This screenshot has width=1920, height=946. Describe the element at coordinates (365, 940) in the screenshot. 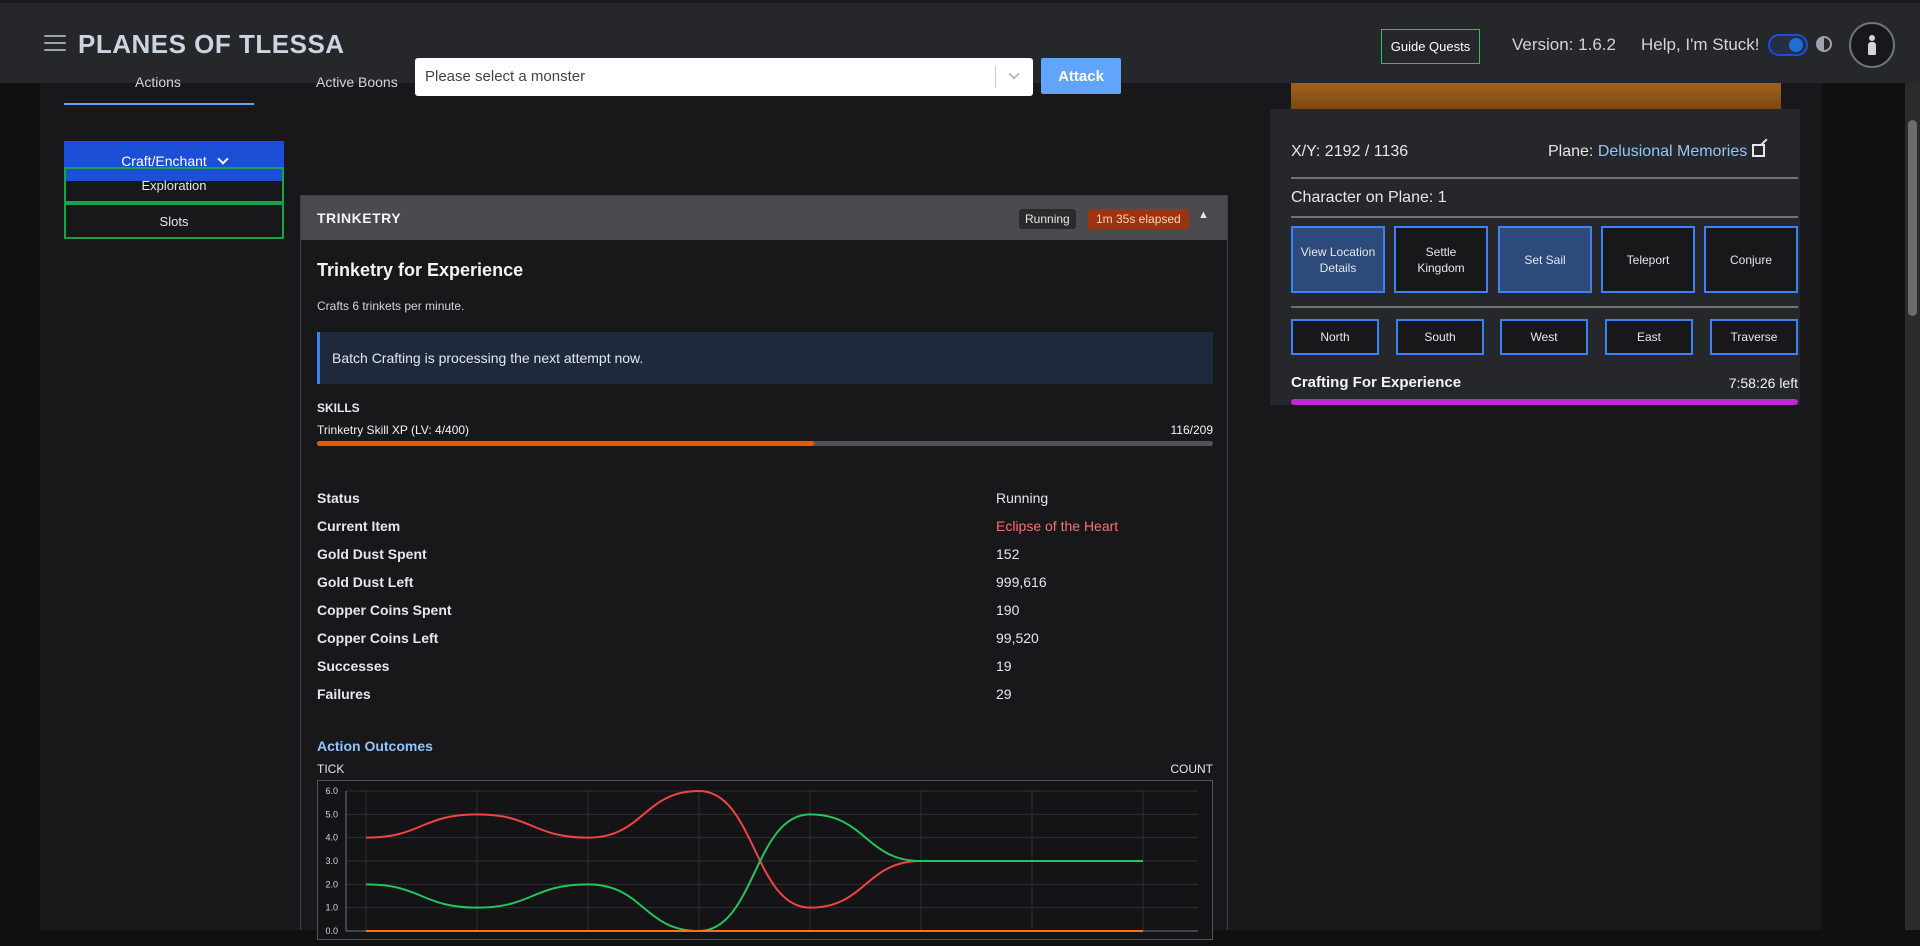

I see `x-tick-label: 1` at that location.